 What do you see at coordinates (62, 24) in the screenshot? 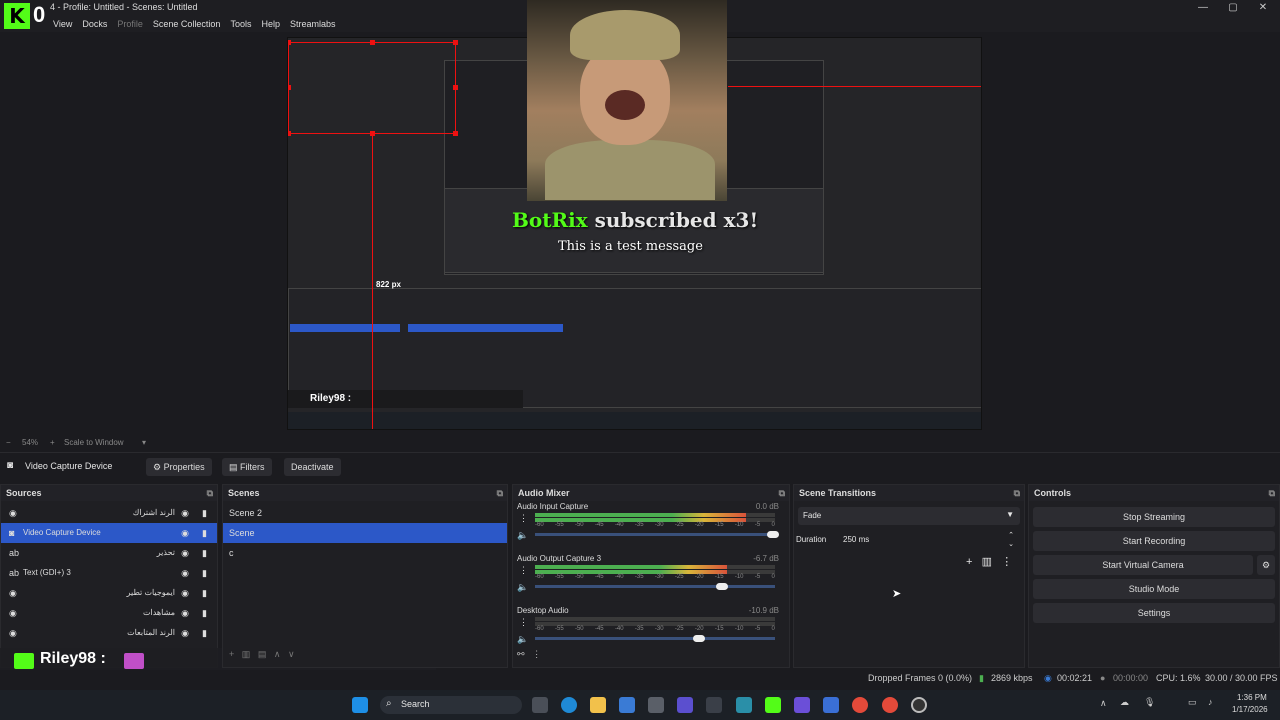
I see `menu-view: View` at bounding box center [62, 24].